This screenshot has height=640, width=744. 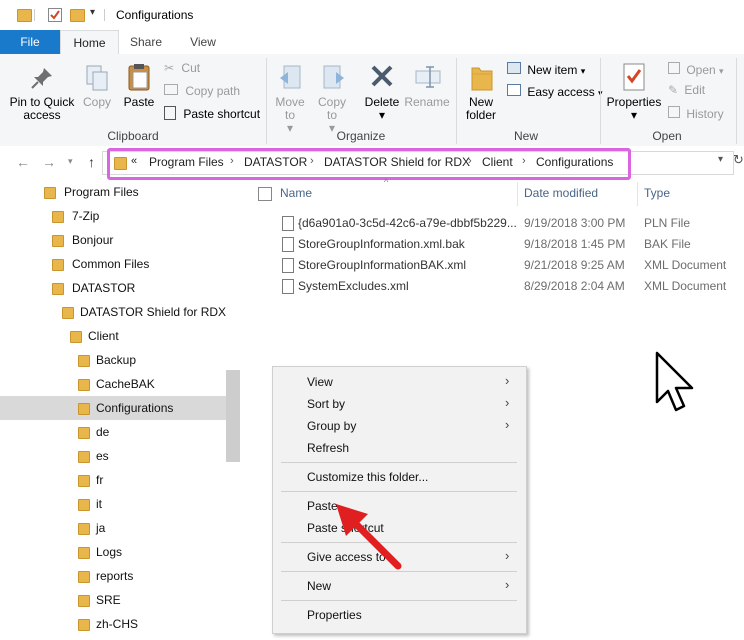 I want to click on new-folder-button: New folder, so click(x=481, y=92).